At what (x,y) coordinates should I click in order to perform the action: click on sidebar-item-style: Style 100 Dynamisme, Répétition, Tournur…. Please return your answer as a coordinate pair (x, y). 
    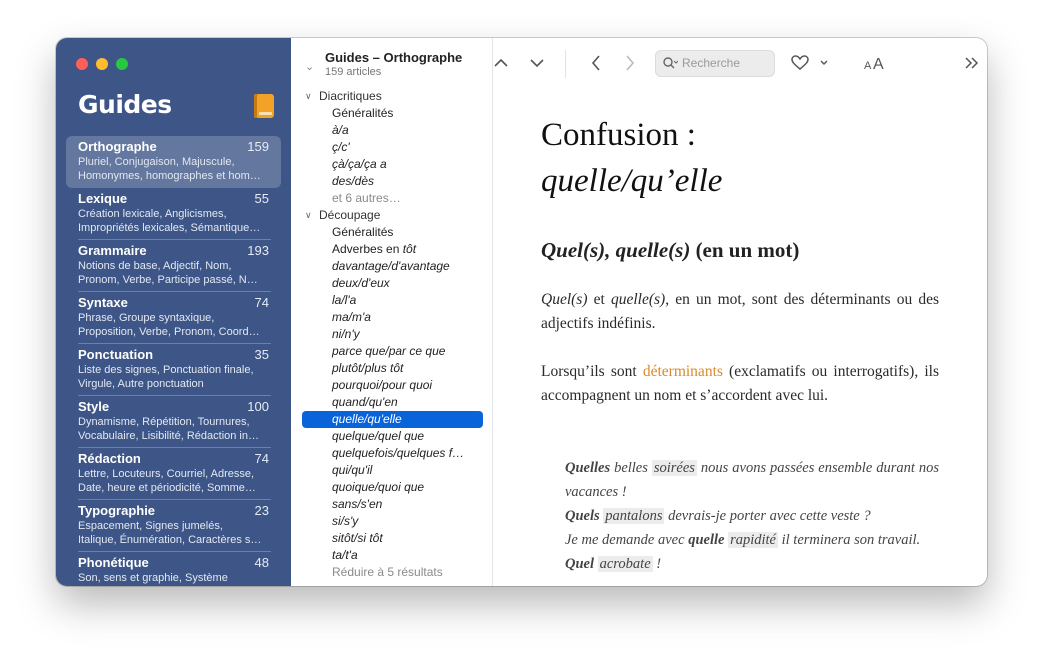
    Looking at the image, I should click on (173, 422).